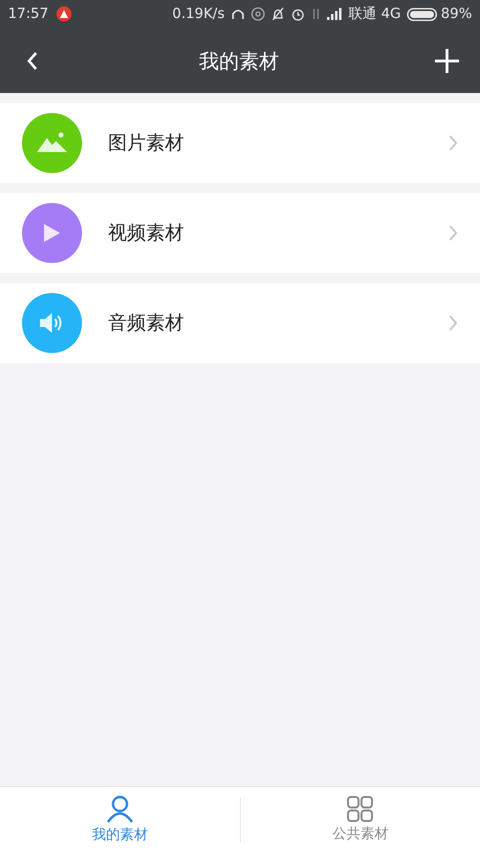 Image resolution: width=480 pixels, height=853 pixels. Describe the element at coordinates (52, 143) in the screenshot. I see `mountain-icon` at that location.